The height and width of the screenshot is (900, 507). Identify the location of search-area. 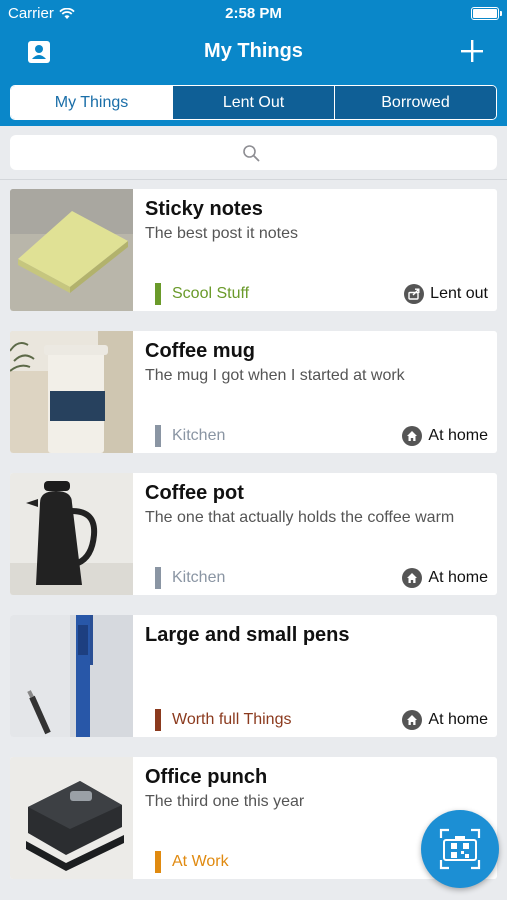
(253, 153).